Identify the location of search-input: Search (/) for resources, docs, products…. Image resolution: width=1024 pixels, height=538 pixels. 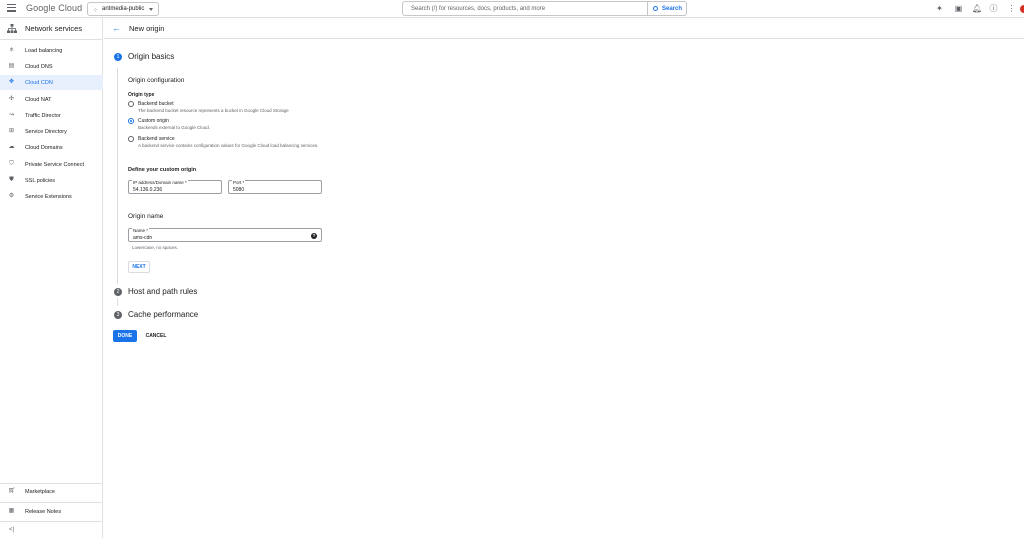
(525, 8).